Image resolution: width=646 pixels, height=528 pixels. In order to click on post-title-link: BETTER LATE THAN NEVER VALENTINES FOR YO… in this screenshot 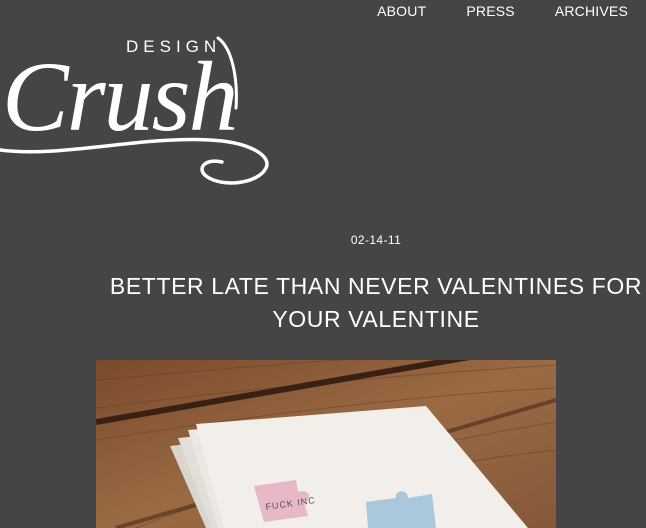, I will do `click(376, 302)`.